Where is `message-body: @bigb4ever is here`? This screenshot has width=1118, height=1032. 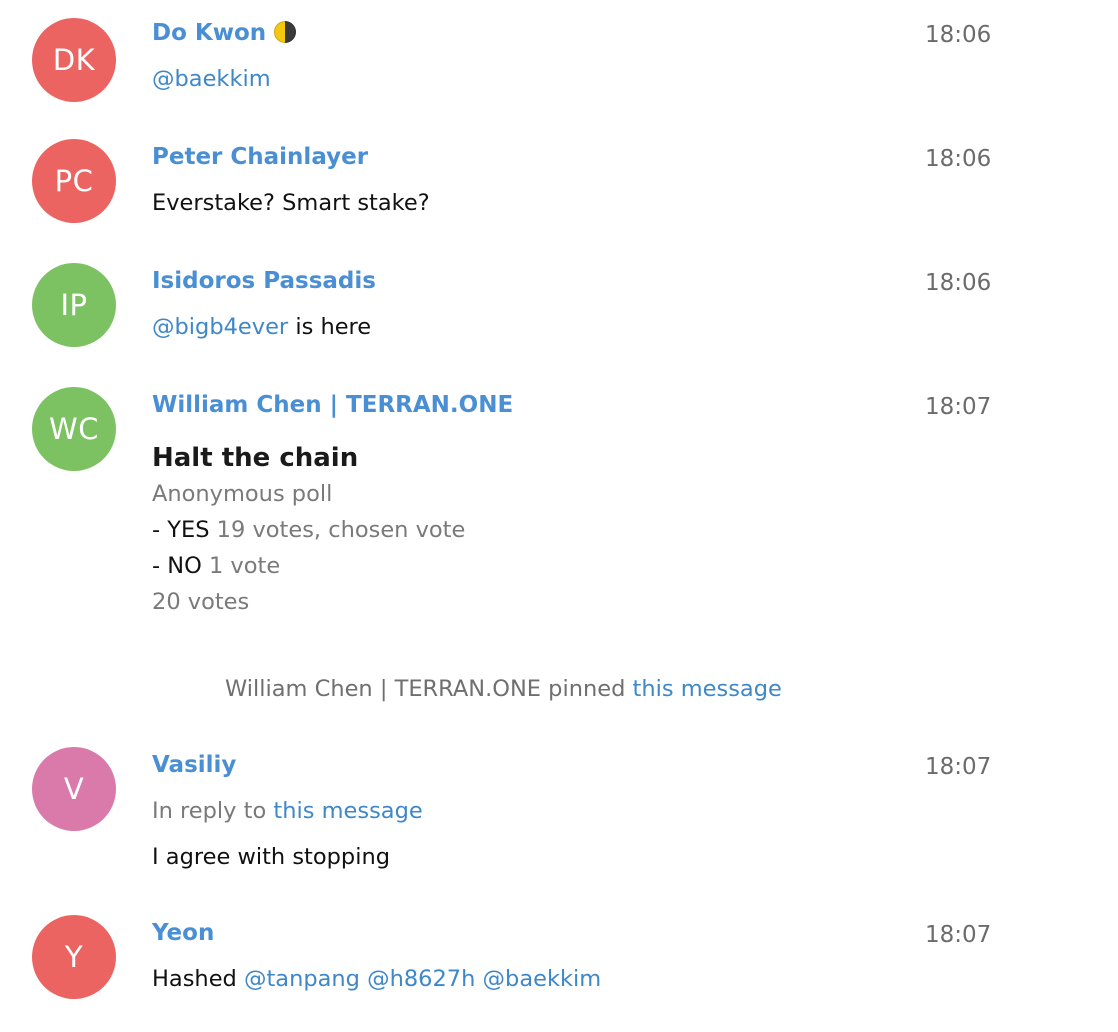
message-body: @bigb4ever is here is located at coordinates (261, 327).